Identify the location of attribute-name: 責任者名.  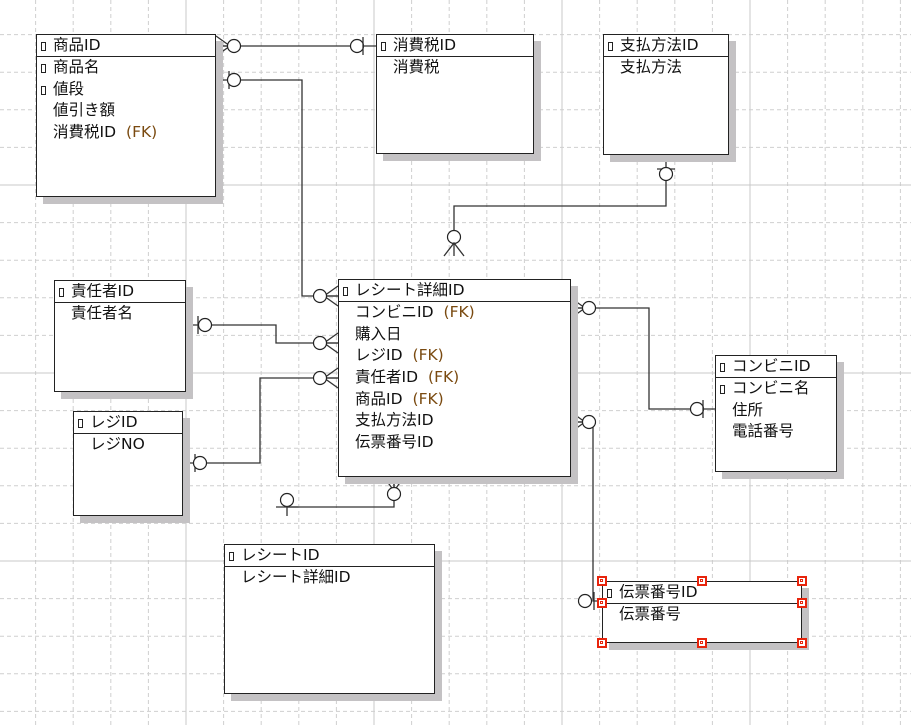
(102, 313).